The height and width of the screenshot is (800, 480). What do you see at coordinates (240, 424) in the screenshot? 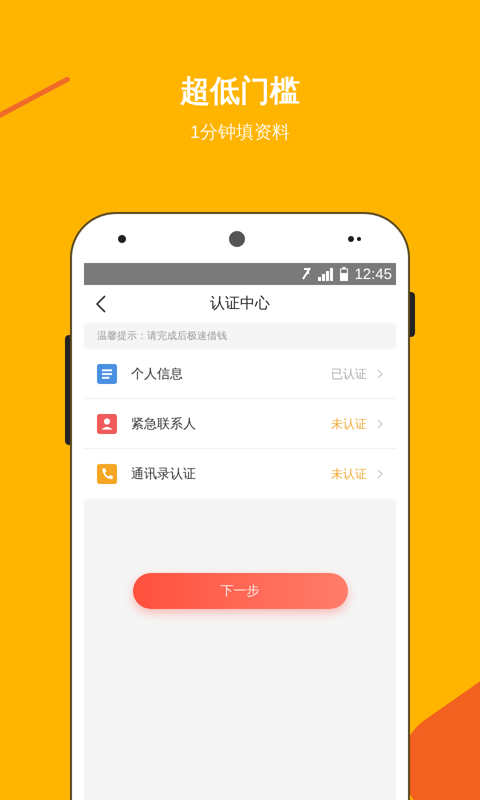
I see `list-item: 紧急联系人 未认证` at bounding box center [240, 424].